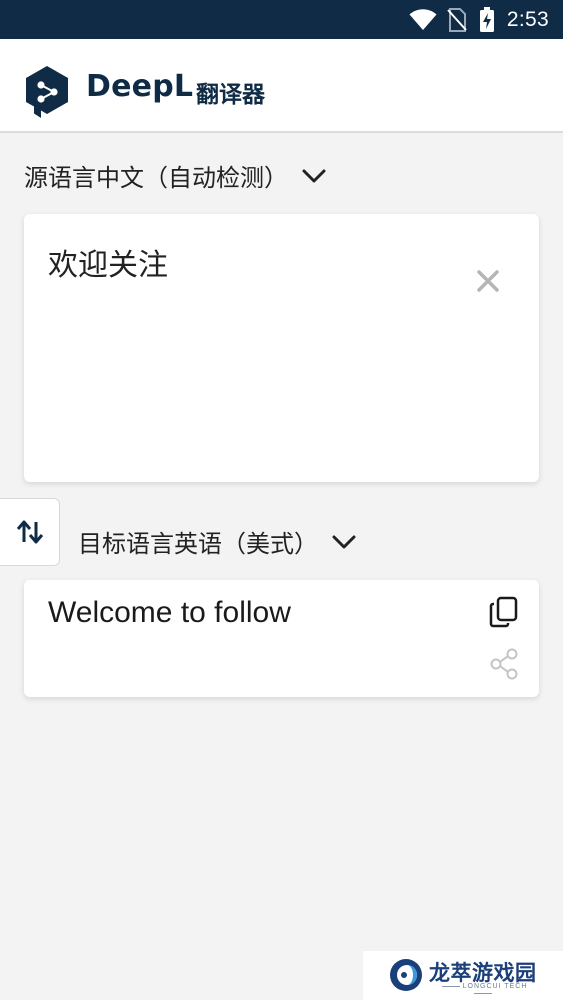  I want to click on copy-icon, so click(504, 612).